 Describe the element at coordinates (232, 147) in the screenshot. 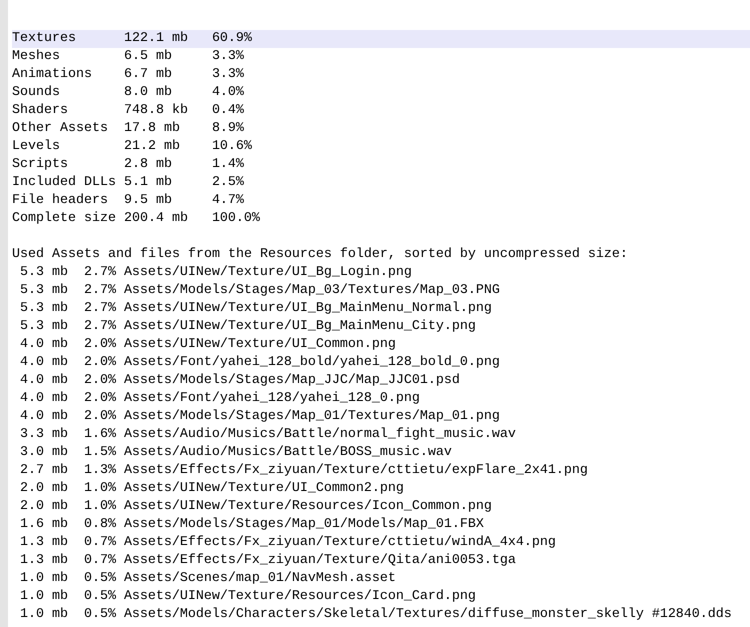

I see `category-percent: 10.6%` at that location.